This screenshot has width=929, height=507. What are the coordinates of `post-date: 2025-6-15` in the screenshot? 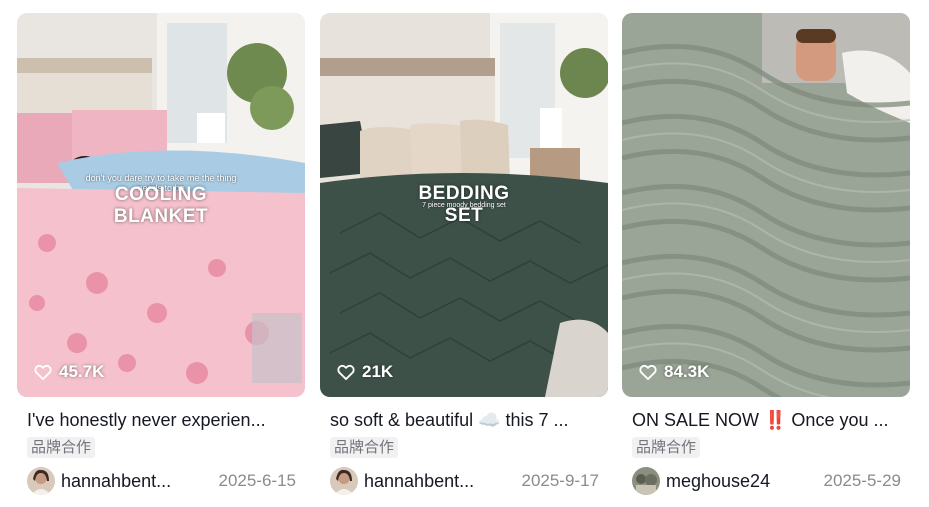 It's located at (257, 480).